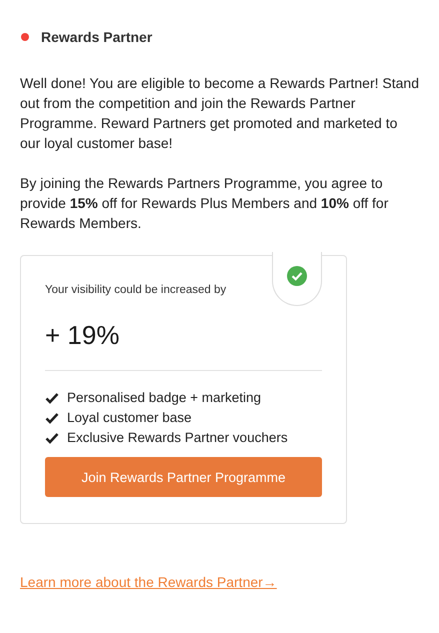  Describe the element at coordinates (220, 113) in the screenshot. I see `description-paragraph: Well done! You are eligible to become a Rewards Partner! Stand out from the competition and join the Rewards Partner Programme. Reward Partners get promoted and marketed to our loyal customer base!` at that location.